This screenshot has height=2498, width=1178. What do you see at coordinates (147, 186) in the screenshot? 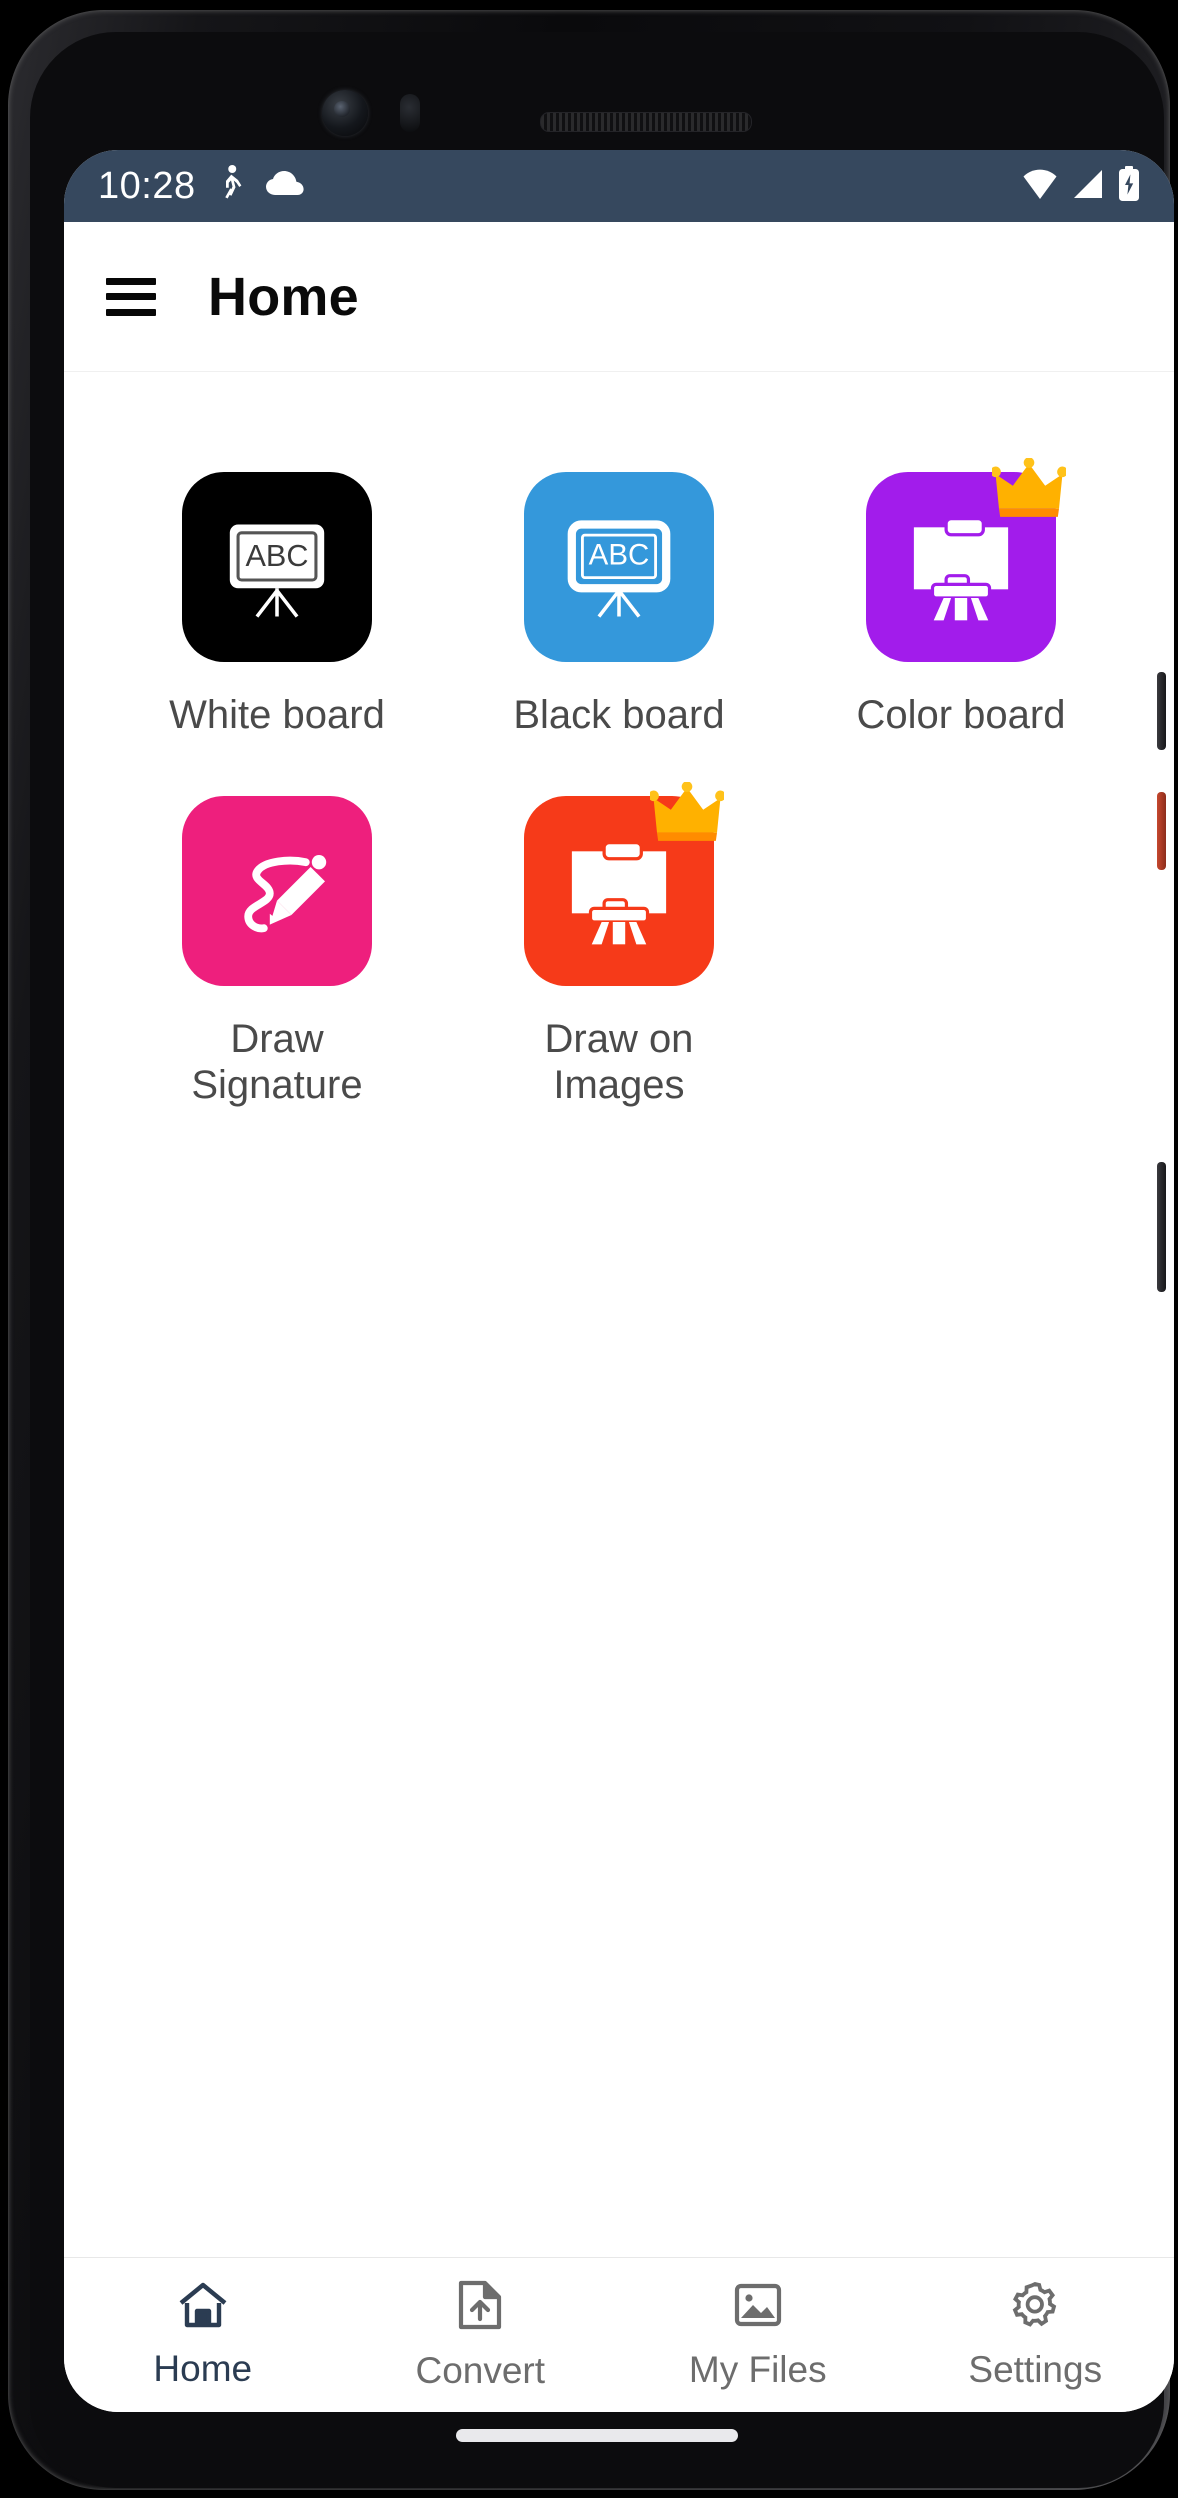
I see `status-bar-clock: 10:28` at bounding box center [147, 186].